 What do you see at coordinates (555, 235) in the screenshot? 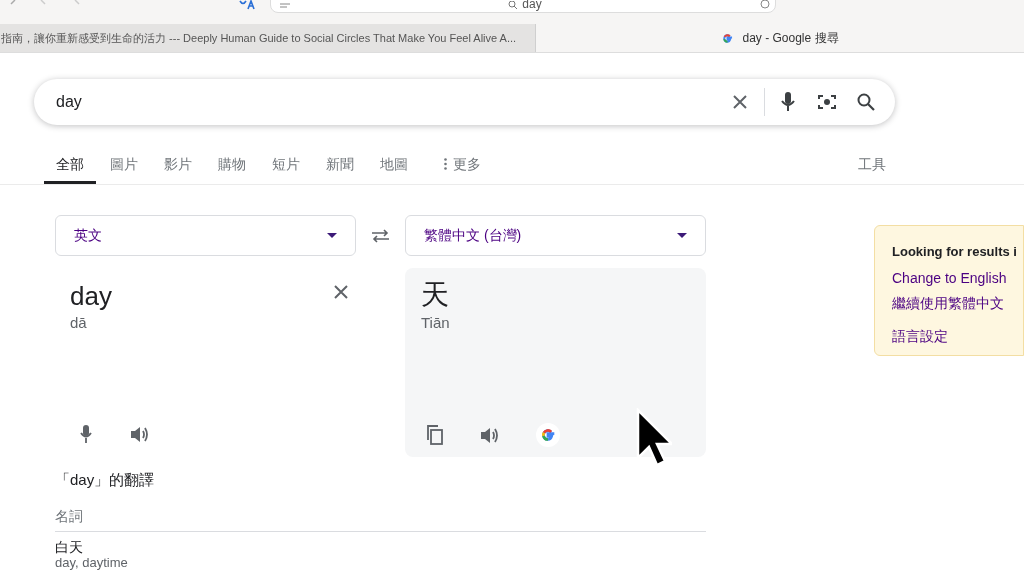
I see `target-language-select: 繁體中文 (台灣)` at bounding box center [555, 235].